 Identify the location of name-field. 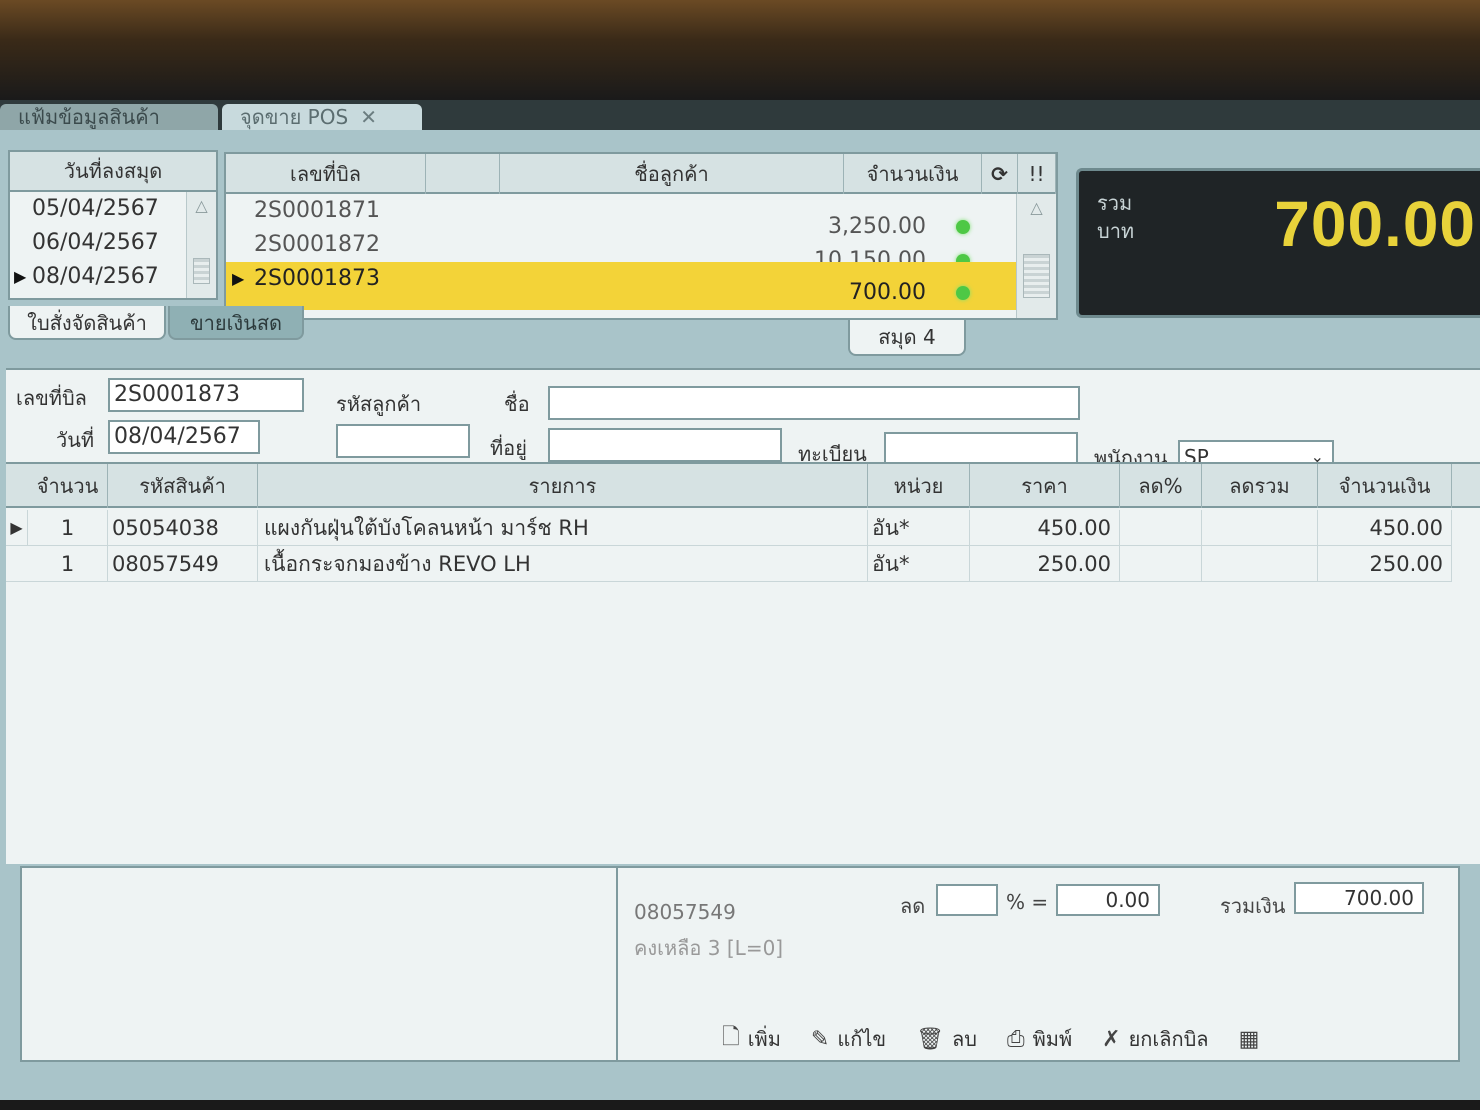
(814, 403).